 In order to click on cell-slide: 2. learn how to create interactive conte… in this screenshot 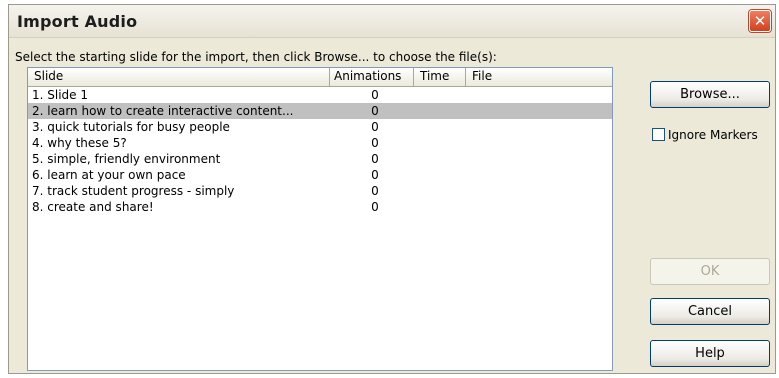, I will do `click(163, 111)`.